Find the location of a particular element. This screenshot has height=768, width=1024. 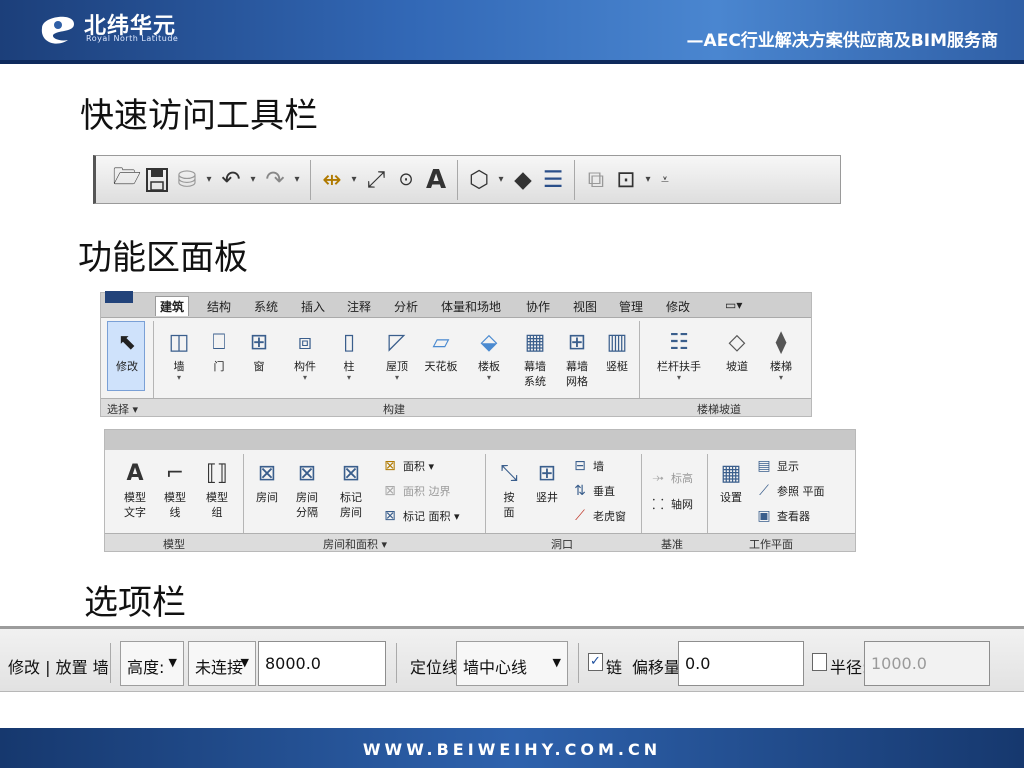

room-label: 房间 is located at coordinates (267, 497).